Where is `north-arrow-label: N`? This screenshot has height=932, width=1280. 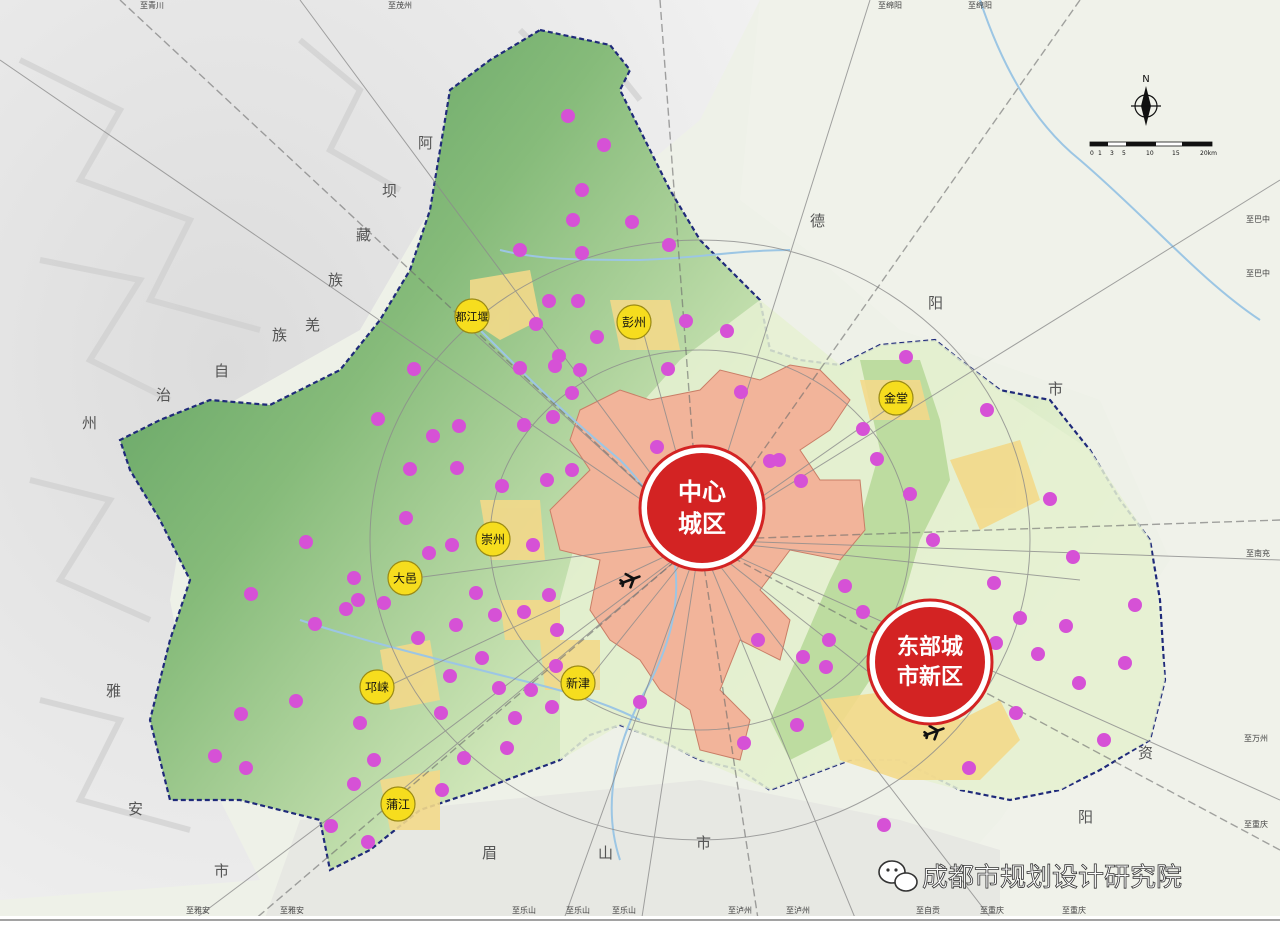 north-arrow-label: N is located at coordinates (1145, 79).